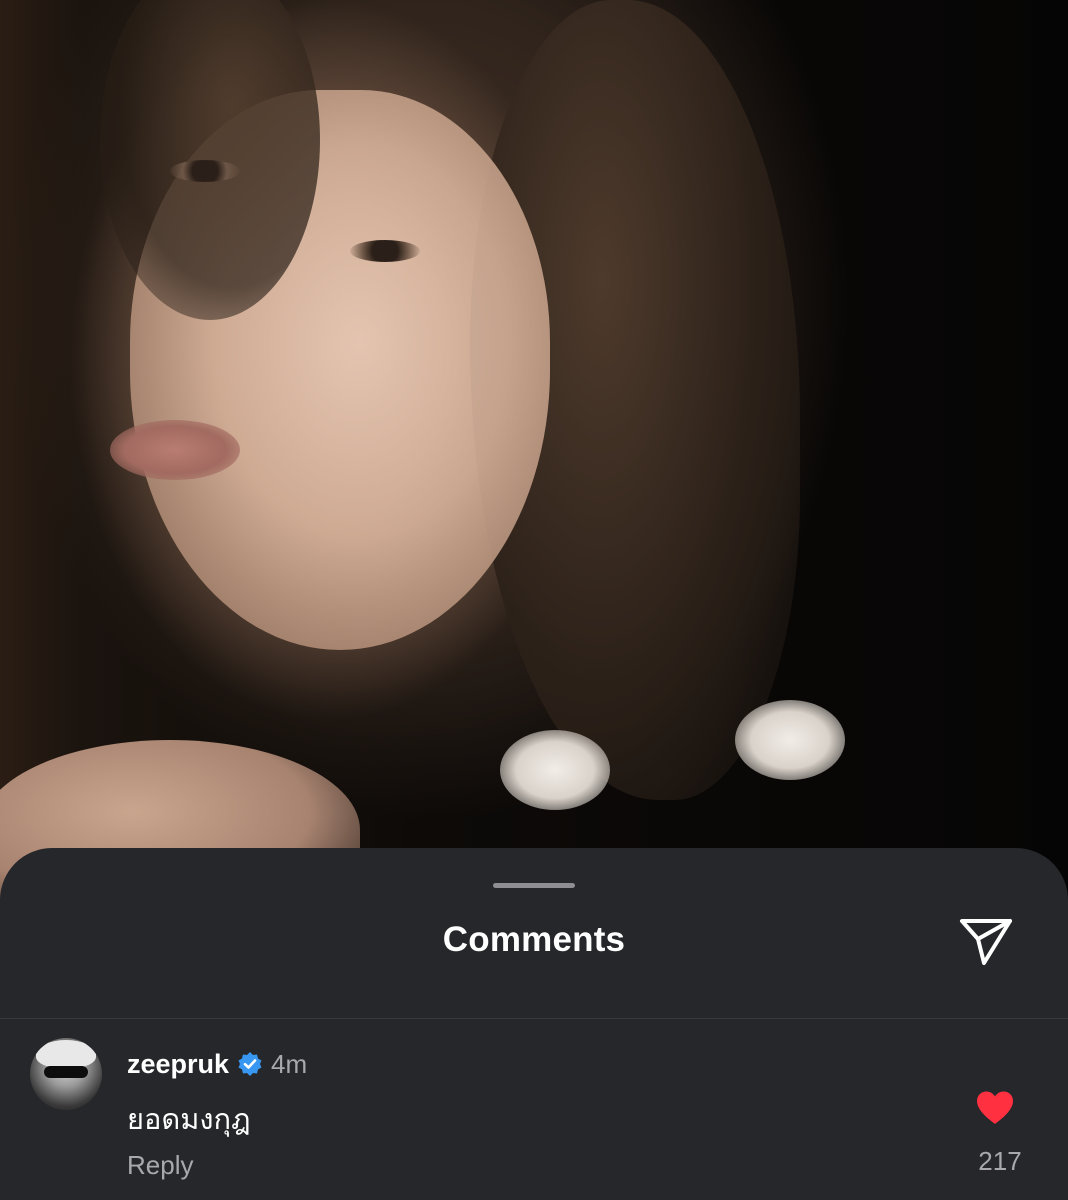  What do you see at coordinates (189, 1120) in the screenshot?
I see `comment-text: ยอดมงกุฎ` at bounding box center [189, 1120].